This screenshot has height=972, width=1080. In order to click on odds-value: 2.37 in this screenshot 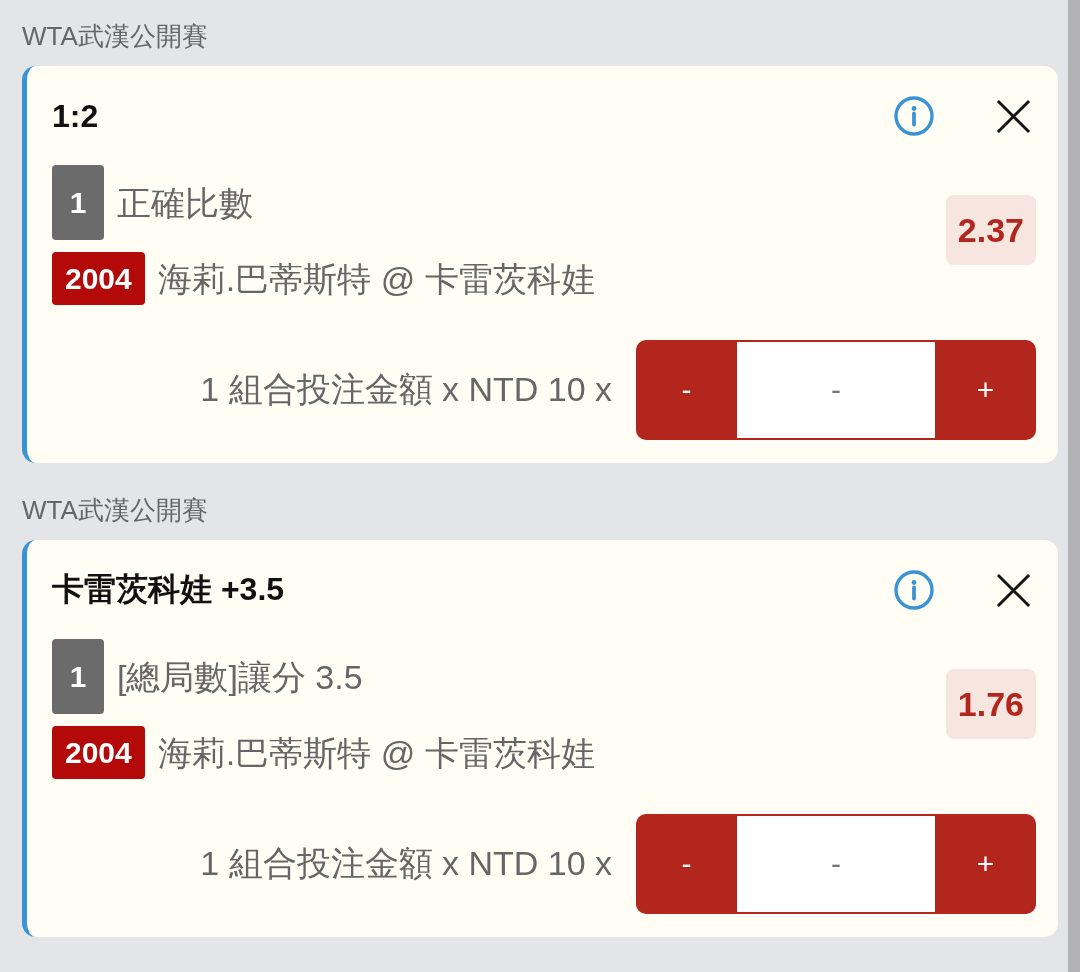, I will do `click(990, 230)`.